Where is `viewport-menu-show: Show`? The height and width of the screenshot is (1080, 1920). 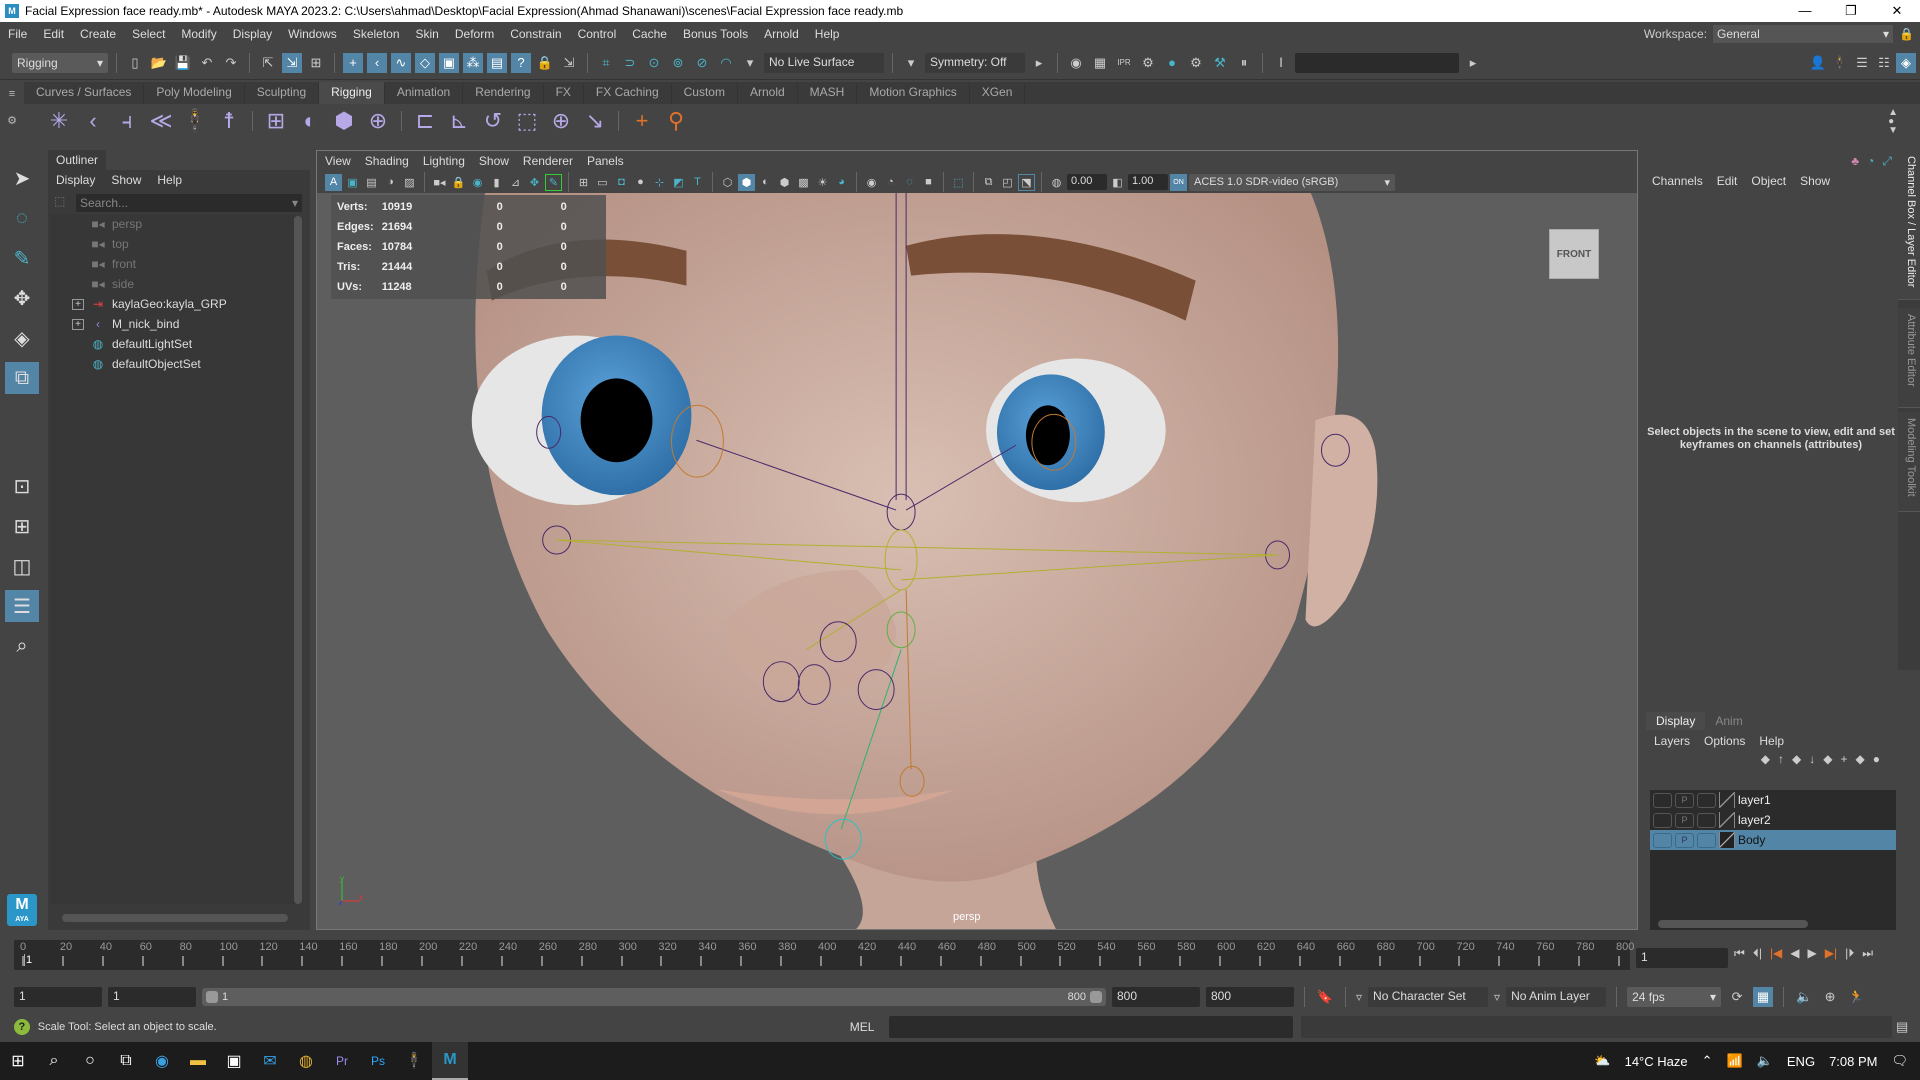 viewport-menu-show: Show is located at coordinates (494, 161).